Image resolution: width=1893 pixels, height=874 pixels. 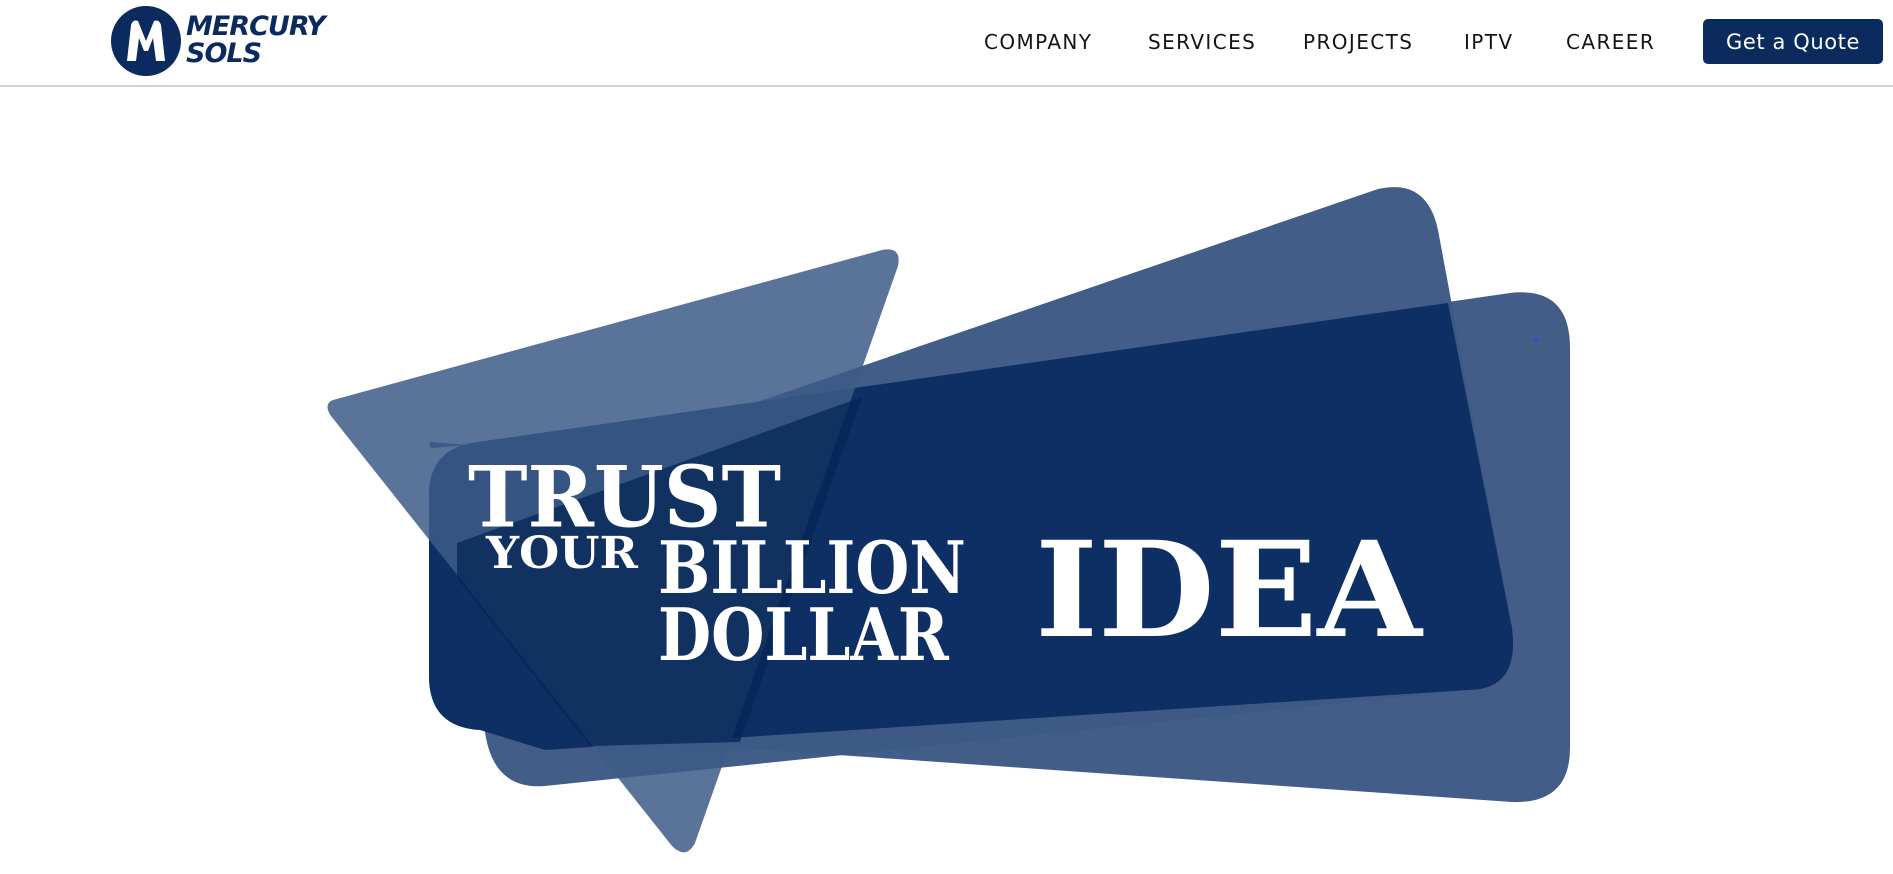 What do you see at coordinates (1793, 41) in the screenshot?
I see `get-a-quote-button: Get a Quote` at bounding box center [1793, 41].